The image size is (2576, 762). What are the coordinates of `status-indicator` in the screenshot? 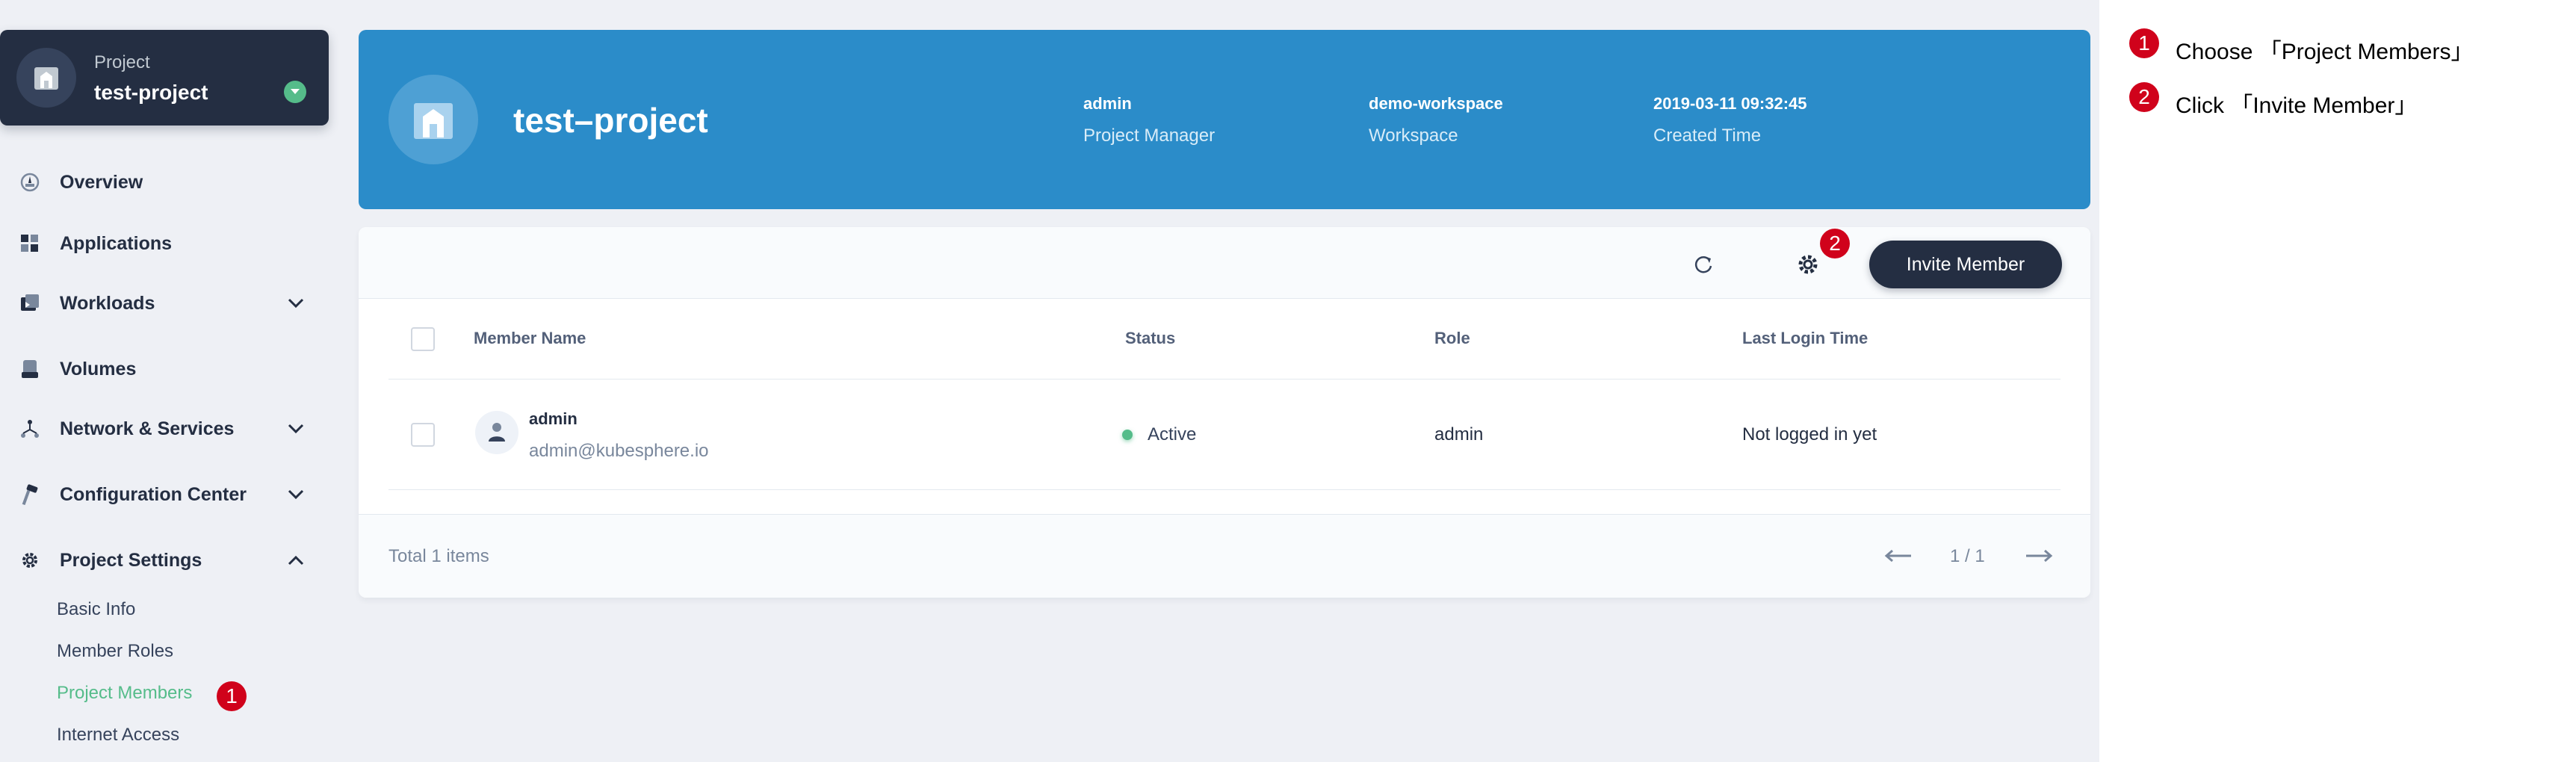 It's located at (1127, 435).